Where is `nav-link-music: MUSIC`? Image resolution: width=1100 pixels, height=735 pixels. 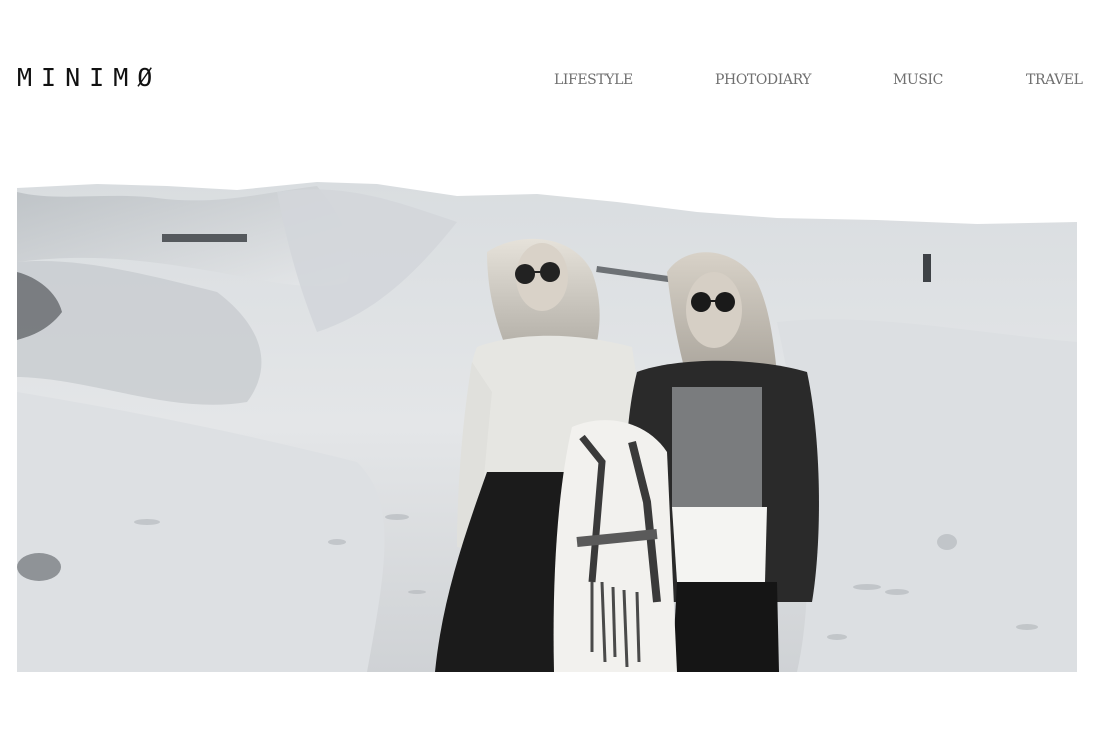 nav-link-music: MUSIC is located at coordinates (918, 80).